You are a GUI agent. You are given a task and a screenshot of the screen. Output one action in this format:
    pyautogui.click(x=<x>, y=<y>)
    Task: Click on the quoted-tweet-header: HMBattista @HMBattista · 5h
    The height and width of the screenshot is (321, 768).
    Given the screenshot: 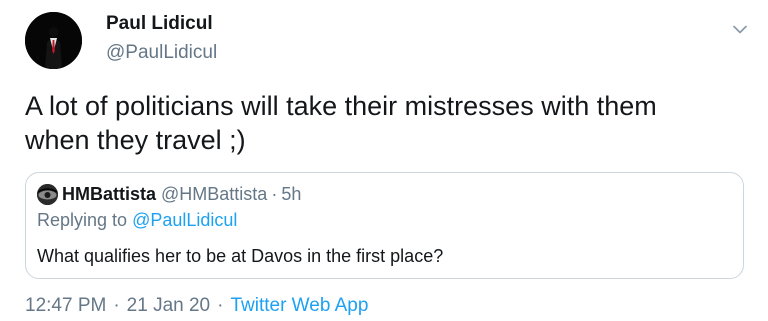 What is the action you would take?
    pyautogui.click(x=169, y=194)
    